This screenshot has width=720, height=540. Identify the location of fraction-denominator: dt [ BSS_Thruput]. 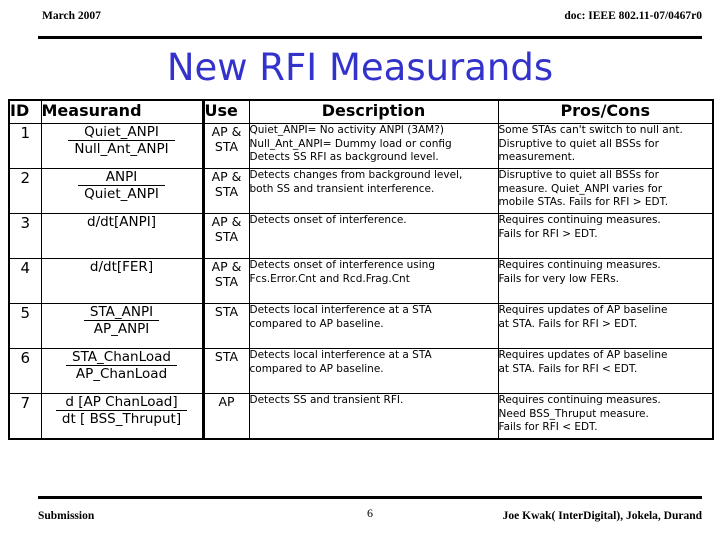
(121, 419).